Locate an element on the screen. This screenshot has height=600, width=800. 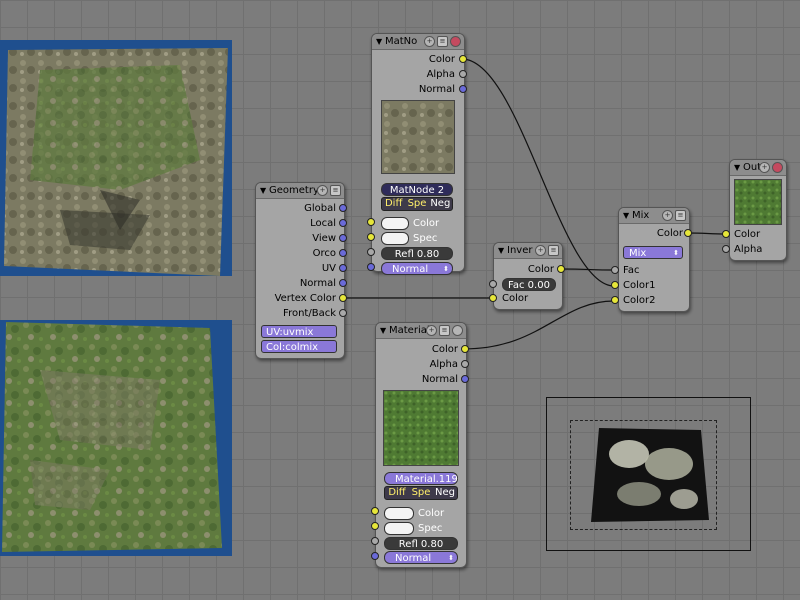
node-matno-header: ▼ MatNo + ≡ is located at coordinates (418, 42).